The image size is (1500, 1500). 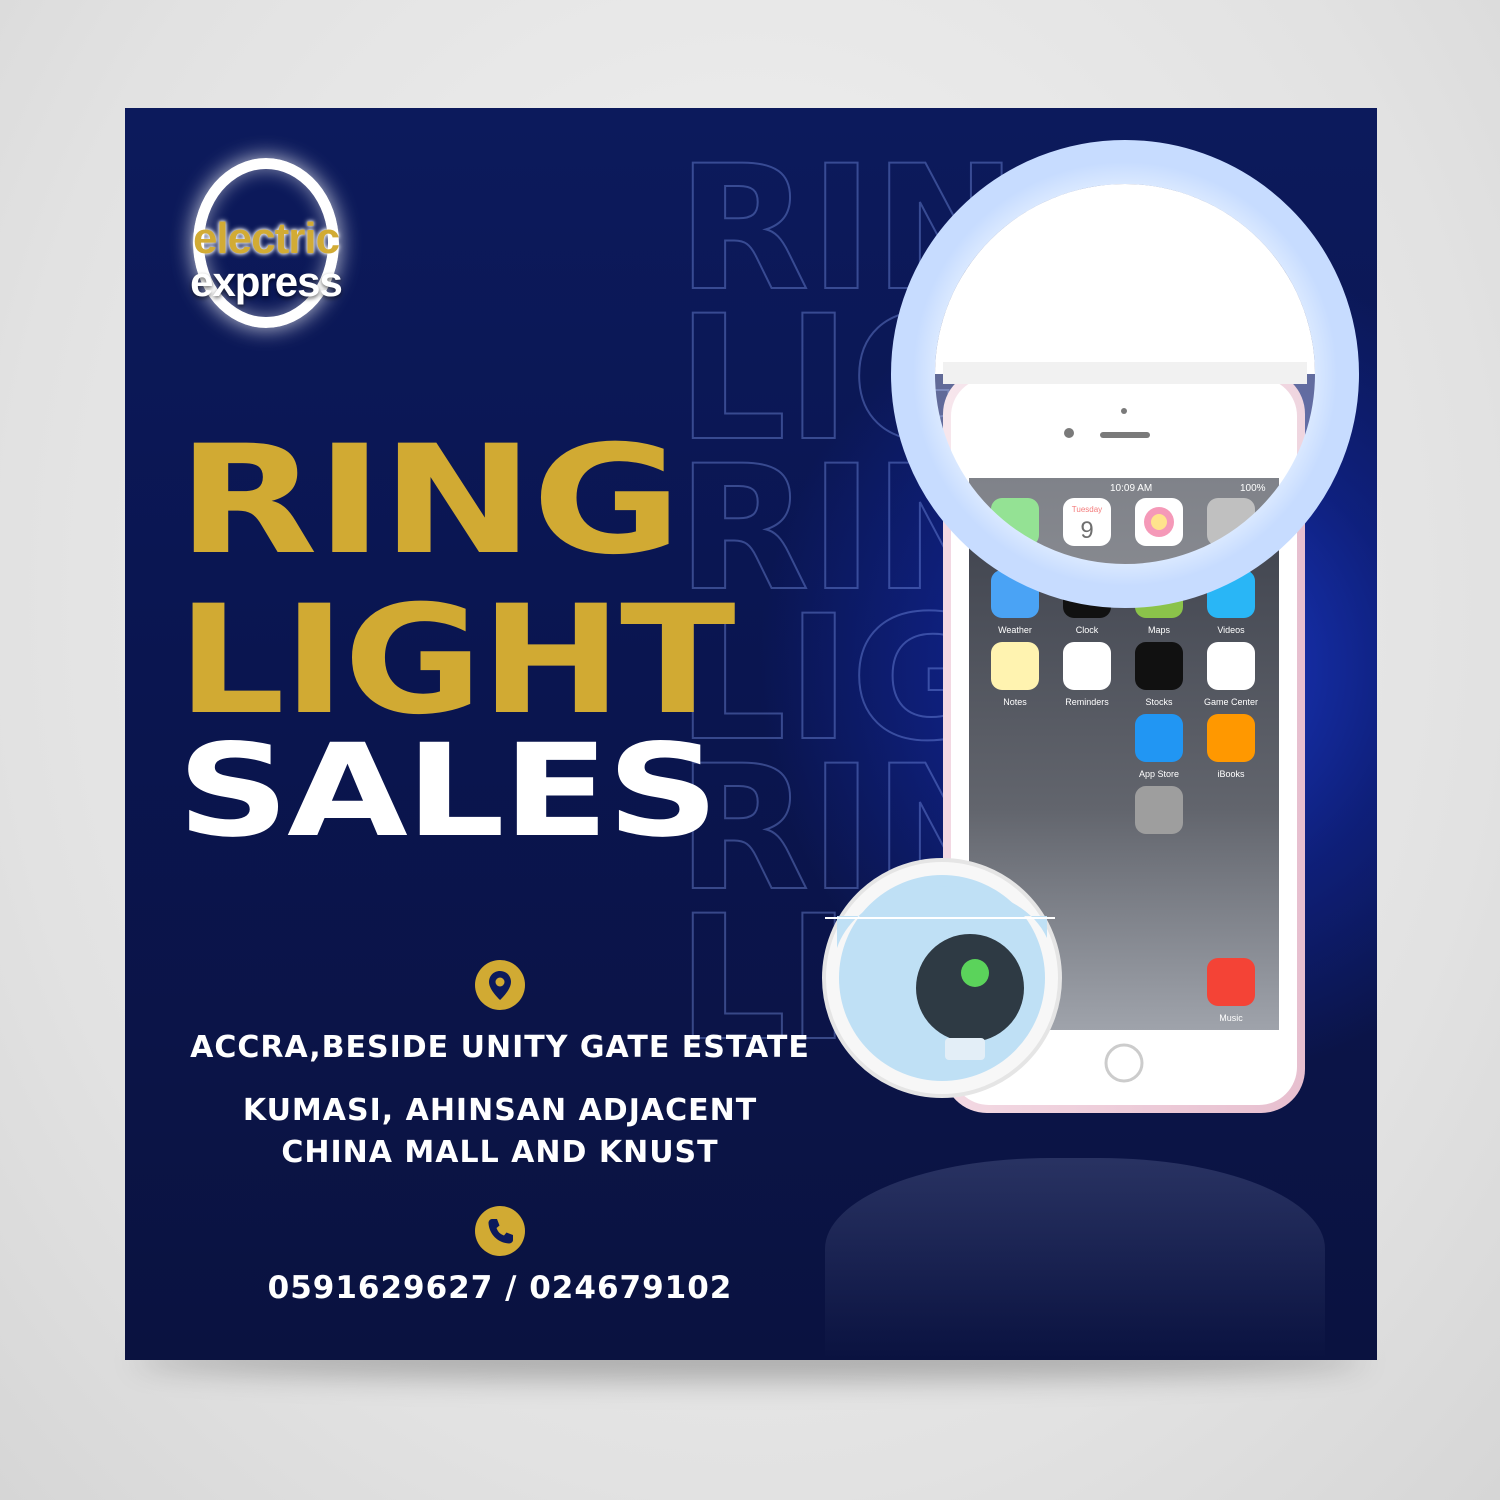 I want to click on ibooks-app-icon, so click(x=1231, y=738).